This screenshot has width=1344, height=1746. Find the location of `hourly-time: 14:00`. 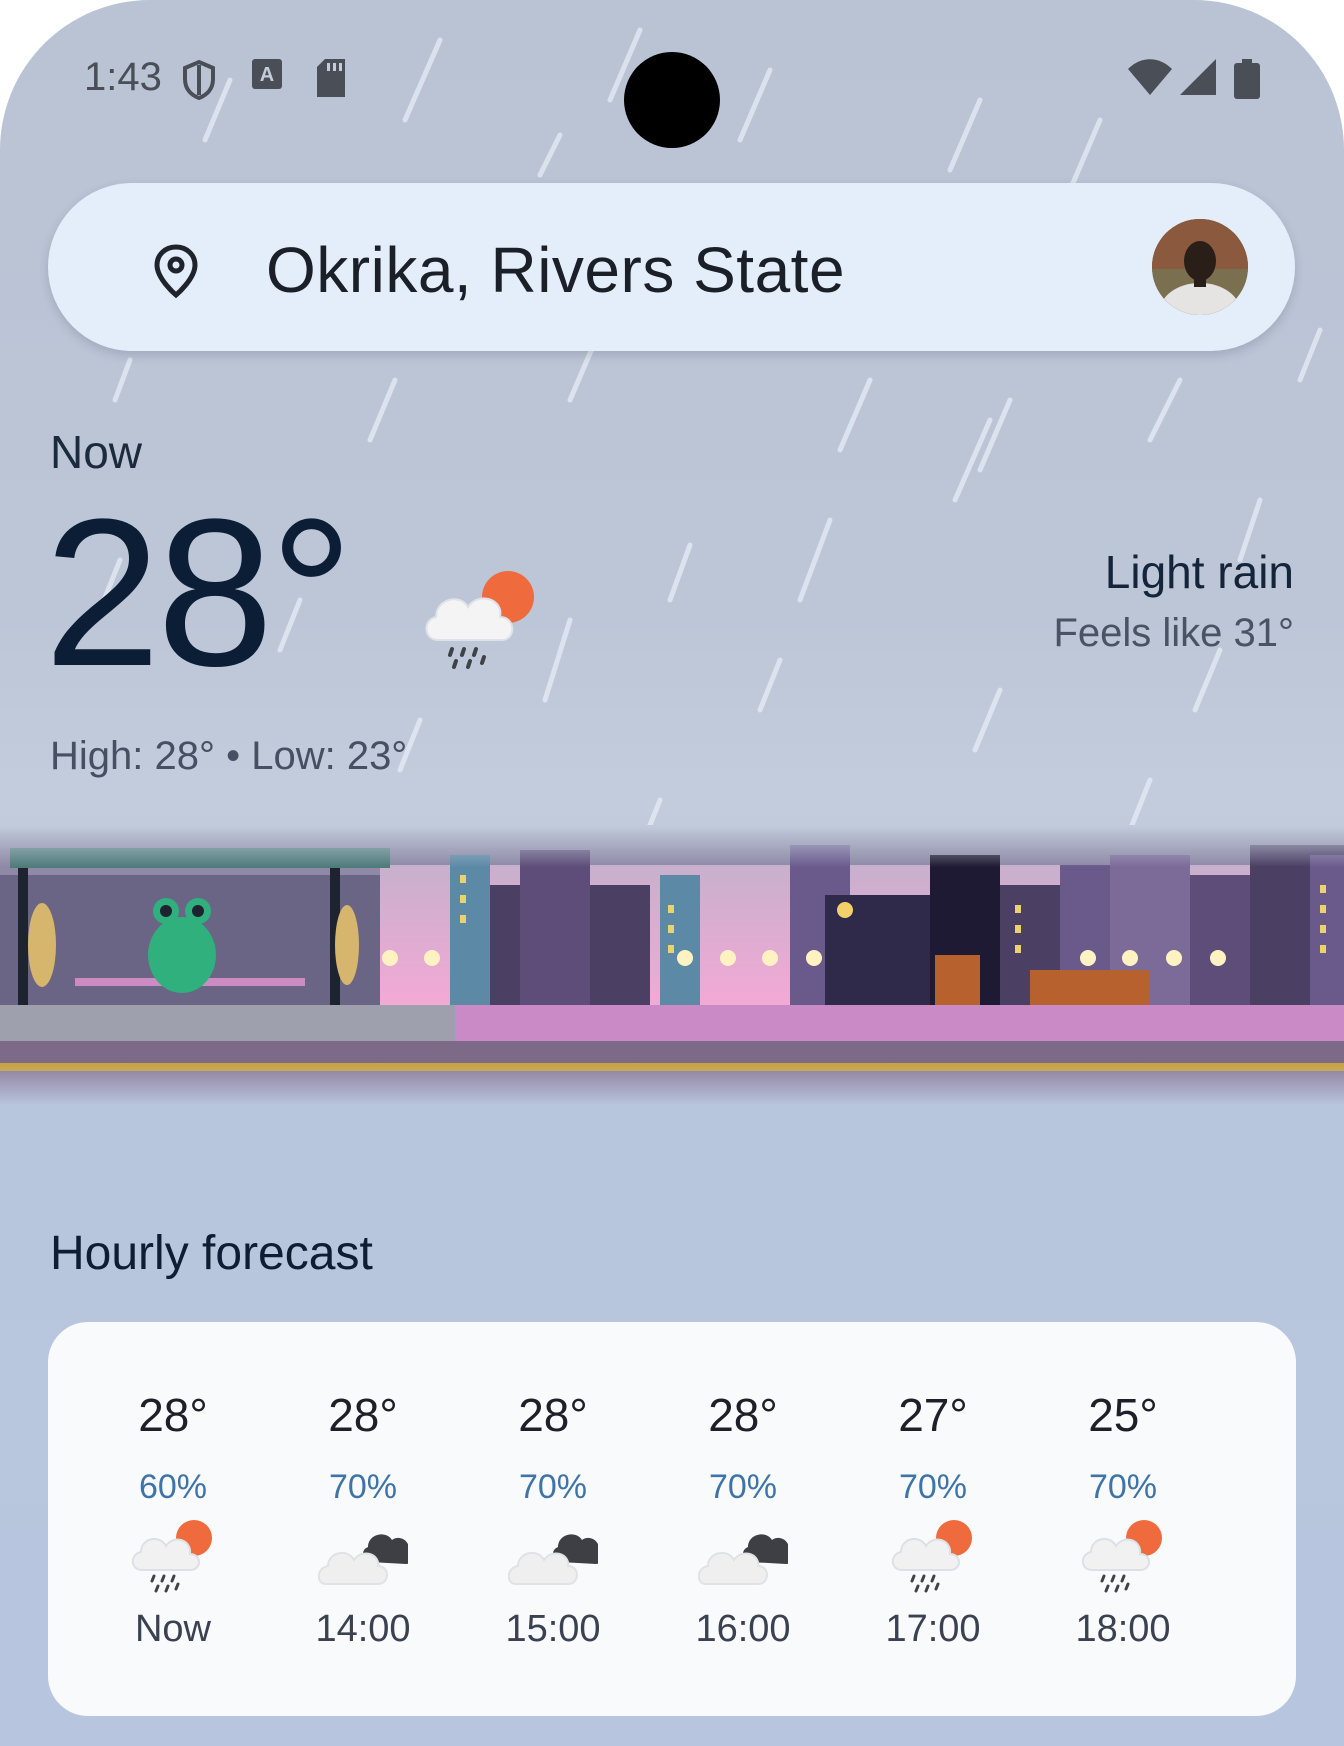

hourly-time: 14:00 is located at coordinates (363, 1629).